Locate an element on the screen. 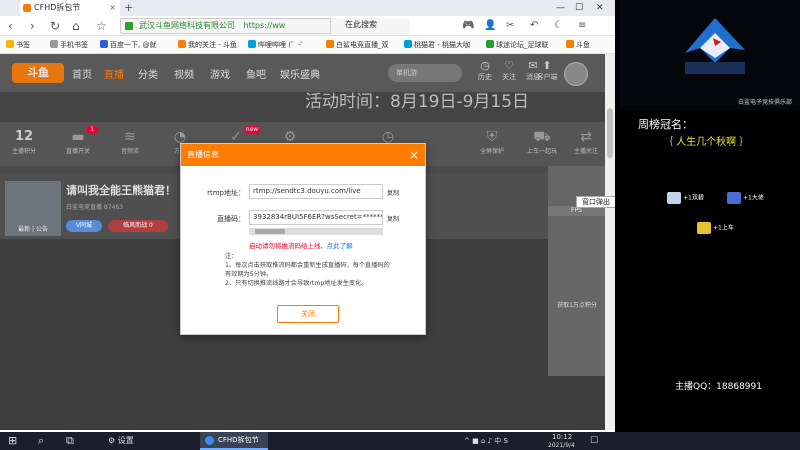 The height and width of the screenshot is (450, 800). side-promo: 获取1万点积分 is located at coordinates (577, 304).